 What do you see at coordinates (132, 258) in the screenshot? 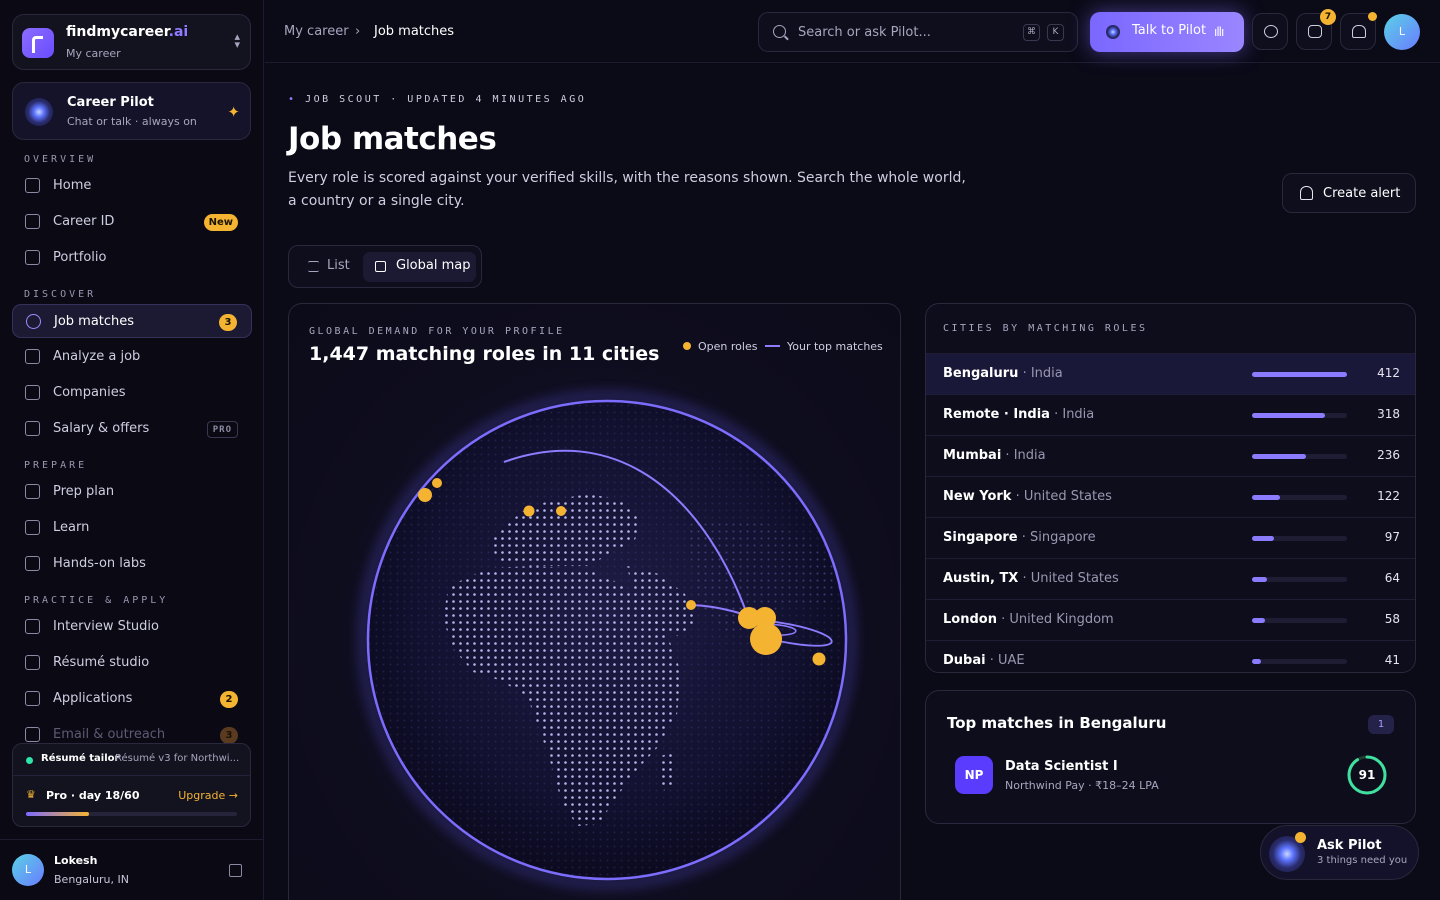
I see `sidebar-item-portfolio: Portfolio` at bounding box center [132, 258].